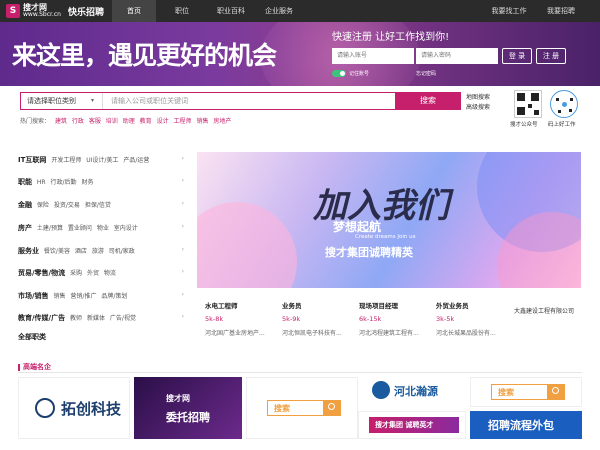 The height and width of the screenshot is (450, 600). I want to click on category-sub: 外贸, so click(93, 273).